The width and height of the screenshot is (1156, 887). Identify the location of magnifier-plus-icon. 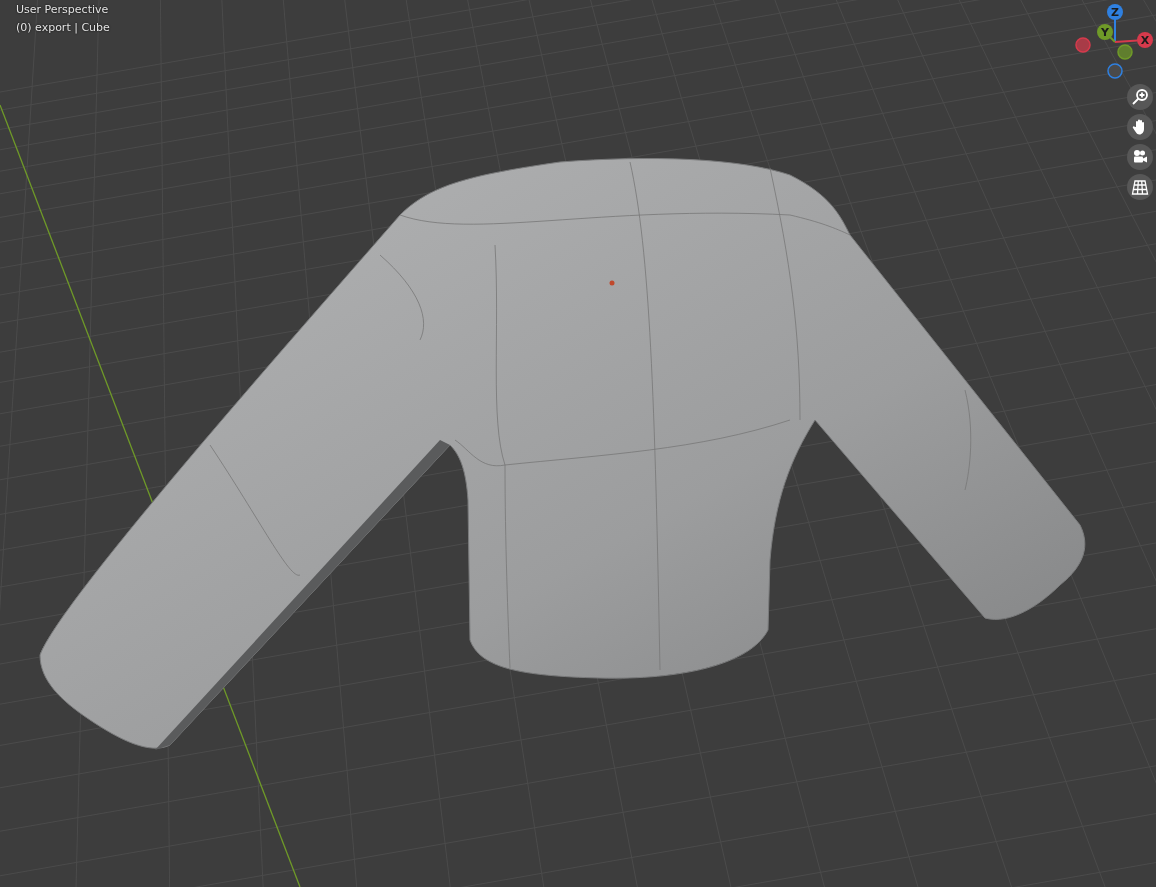
(1140, 97).